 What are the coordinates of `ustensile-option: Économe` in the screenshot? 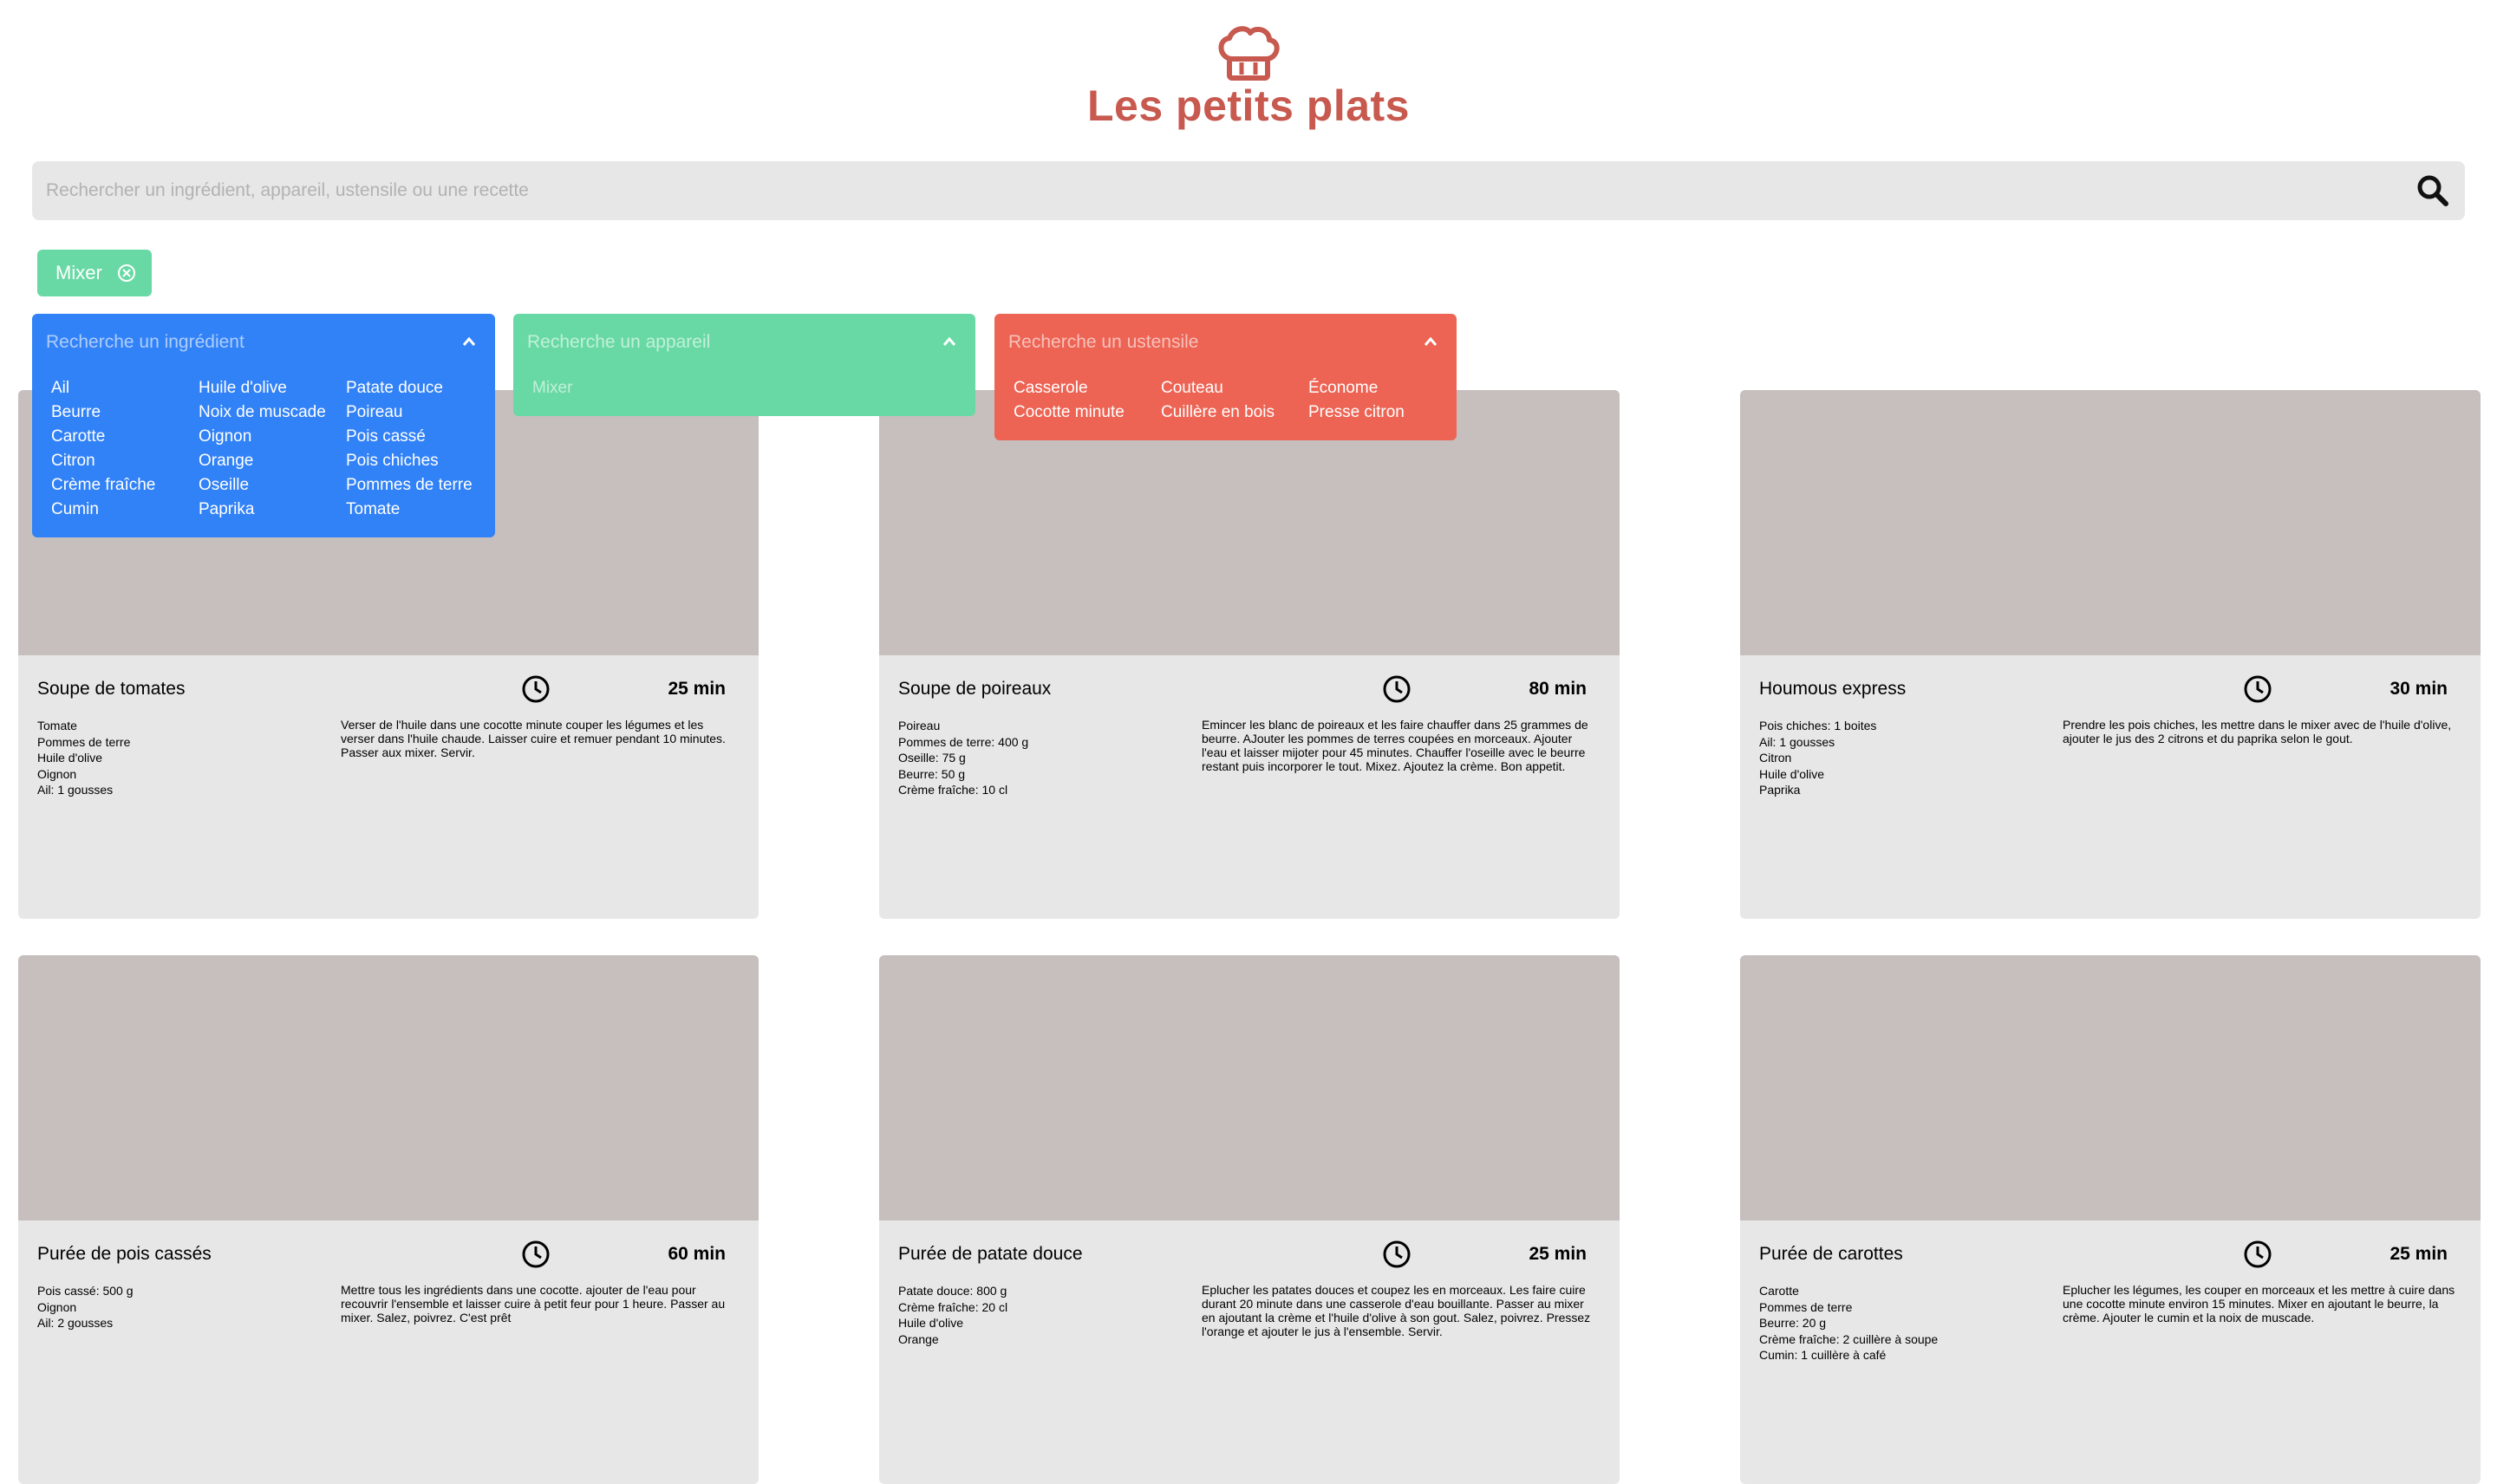 It's located at (1382, 388).